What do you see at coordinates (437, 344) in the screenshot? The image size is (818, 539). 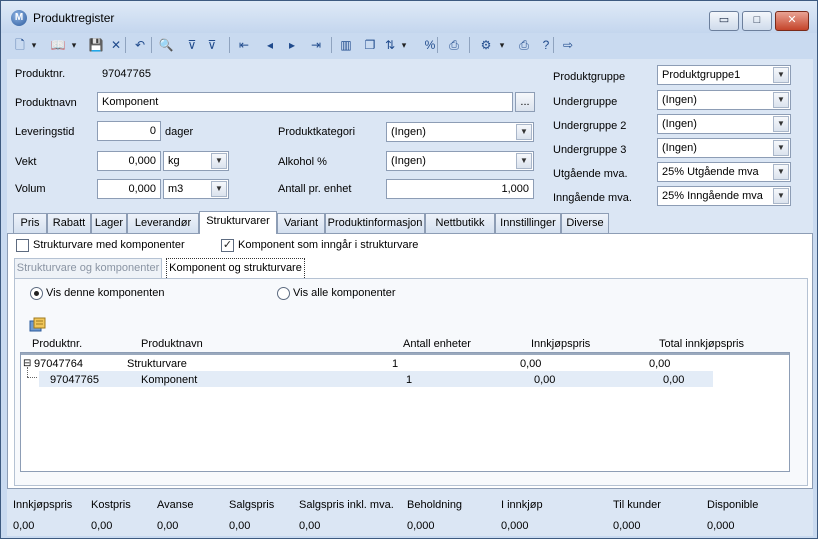 I see `column-header-quantity: Antall enheter` at bounding box center [437, 344].